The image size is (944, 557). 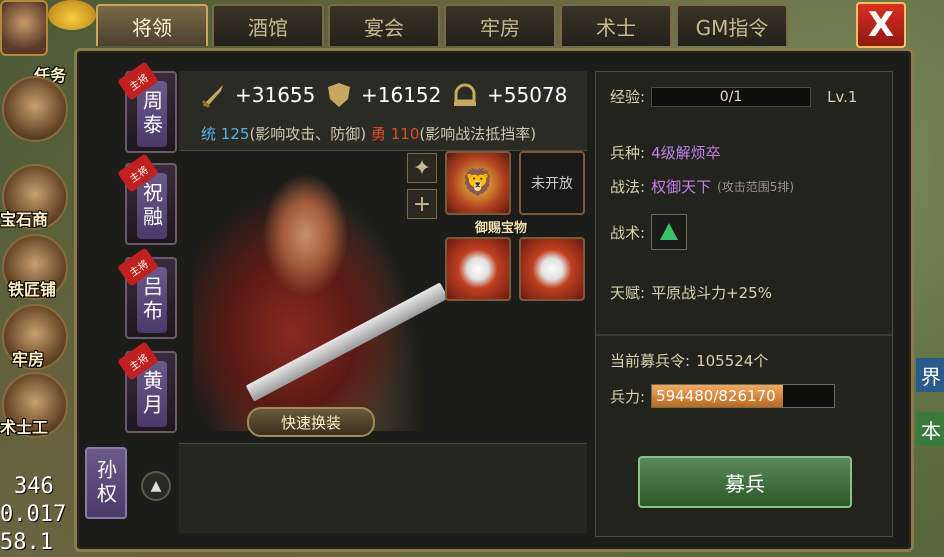 I want to click on recruit-token-row: 当前募兵令: 105524个, so click(x=689, y=360).